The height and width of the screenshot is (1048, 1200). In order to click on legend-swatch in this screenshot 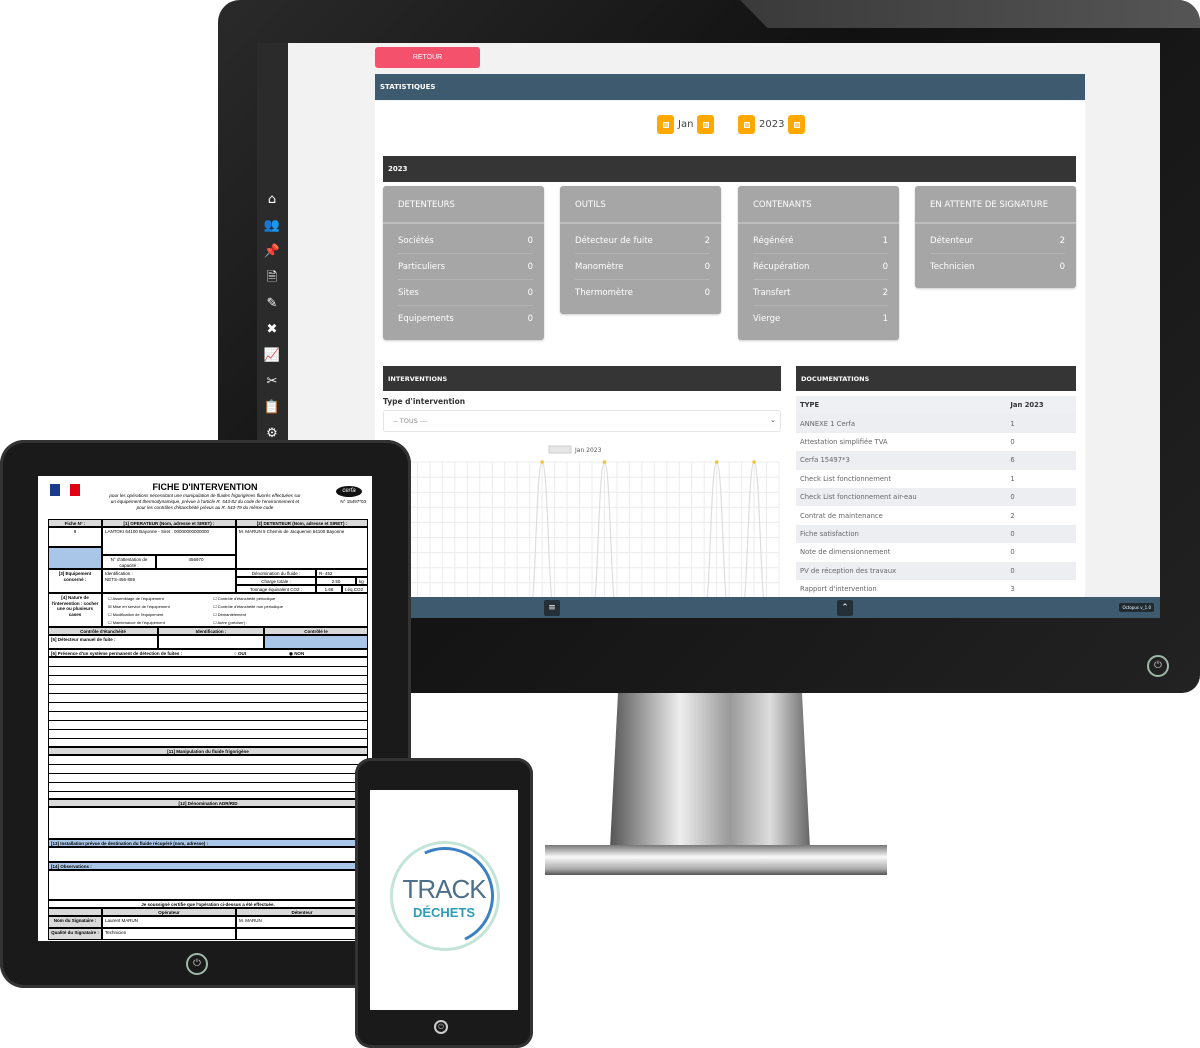, I will do `click(560, 449)`.